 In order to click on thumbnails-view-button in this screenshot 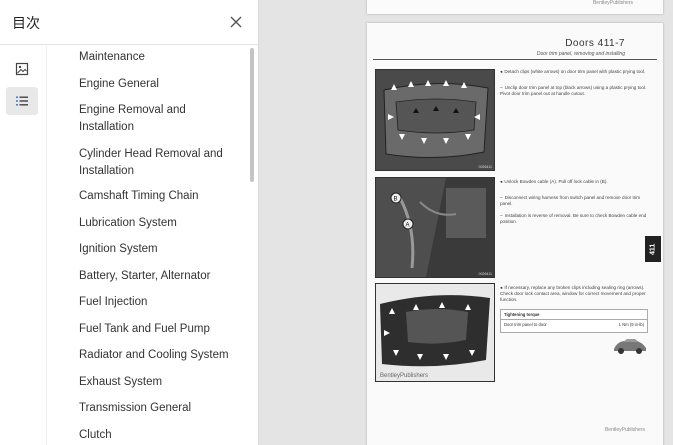, I will do `click(22, 69)`.